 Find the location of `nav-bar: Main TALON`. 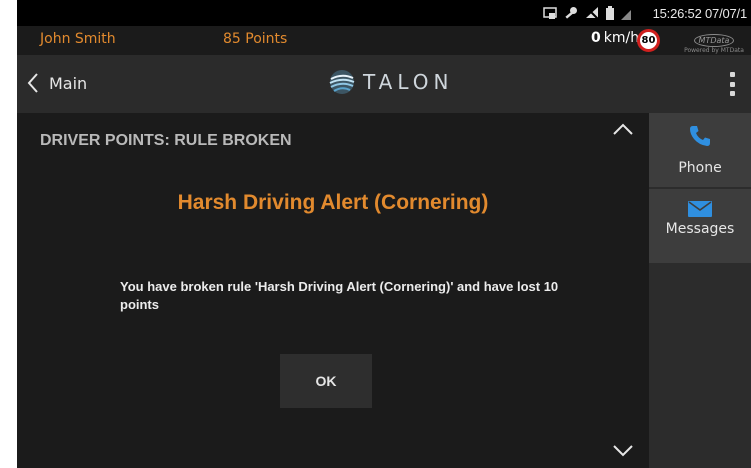

nav-bar: Main TALON is located at coordinates (384, 84).